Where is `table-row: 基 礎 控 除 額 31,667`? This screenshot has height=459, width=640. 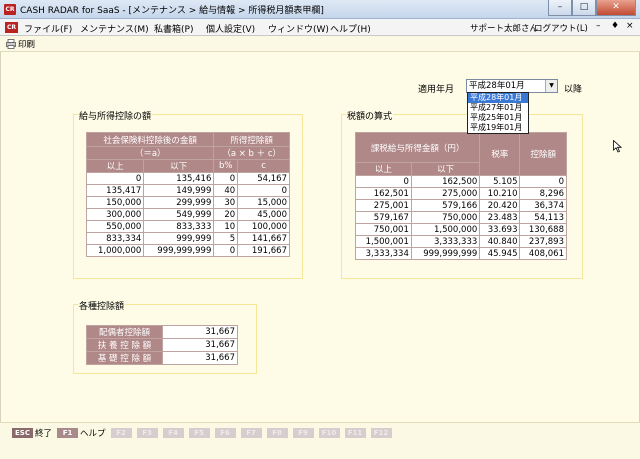 table-row: 基 礎 控 除 額 31,667 is located at coordinates (162, 358).